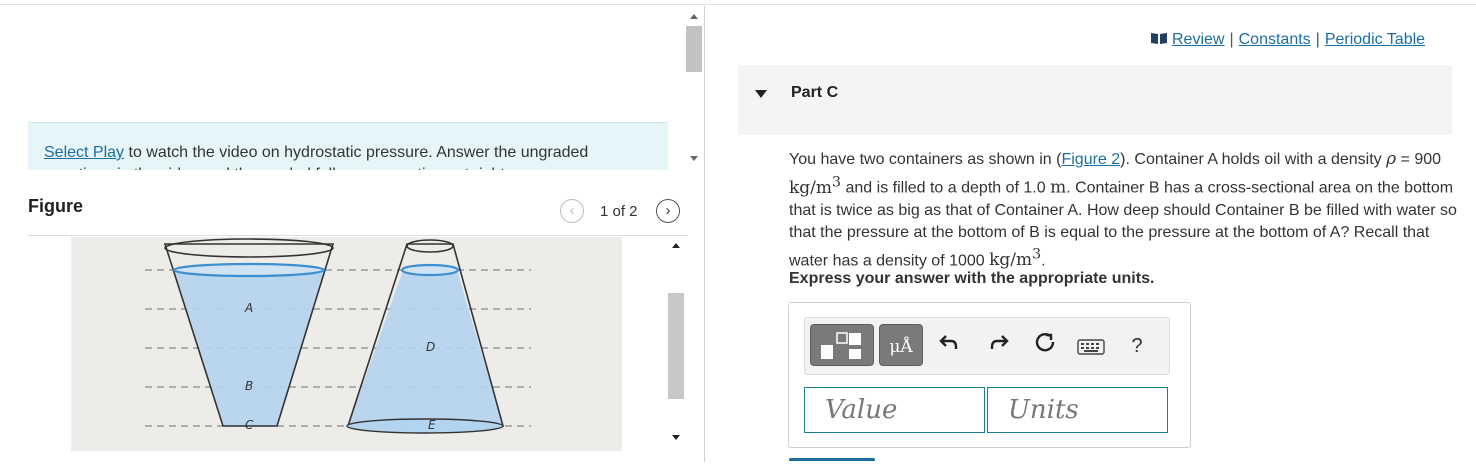 The height and width of the screenshot is (472, 1476). I want to click on container-a-rim, so click(249, 248).